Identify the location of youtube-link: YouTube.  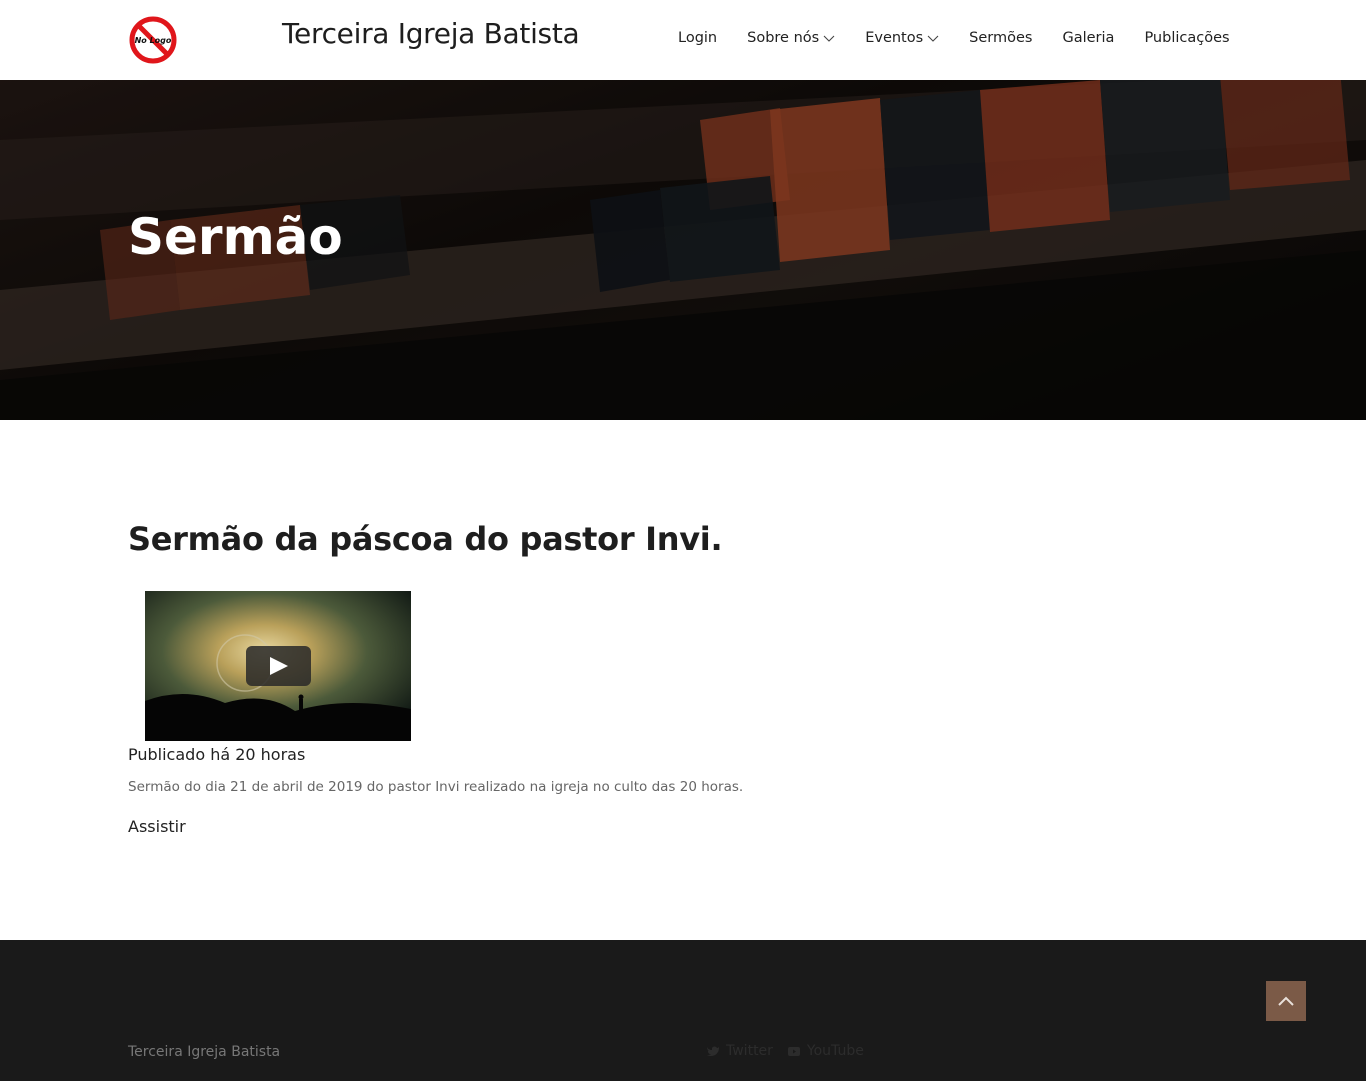
(825, 1051).